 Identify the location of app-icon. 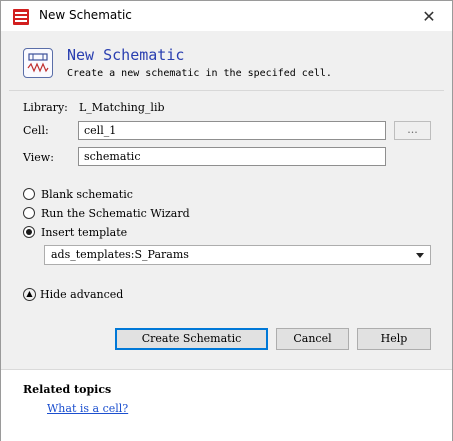
(21, 17).